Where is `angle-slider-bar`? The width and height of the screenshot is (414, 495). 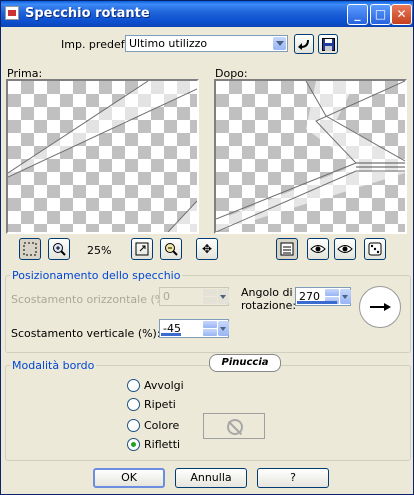 angle-slider-bar is located at coordinates (317, 302).